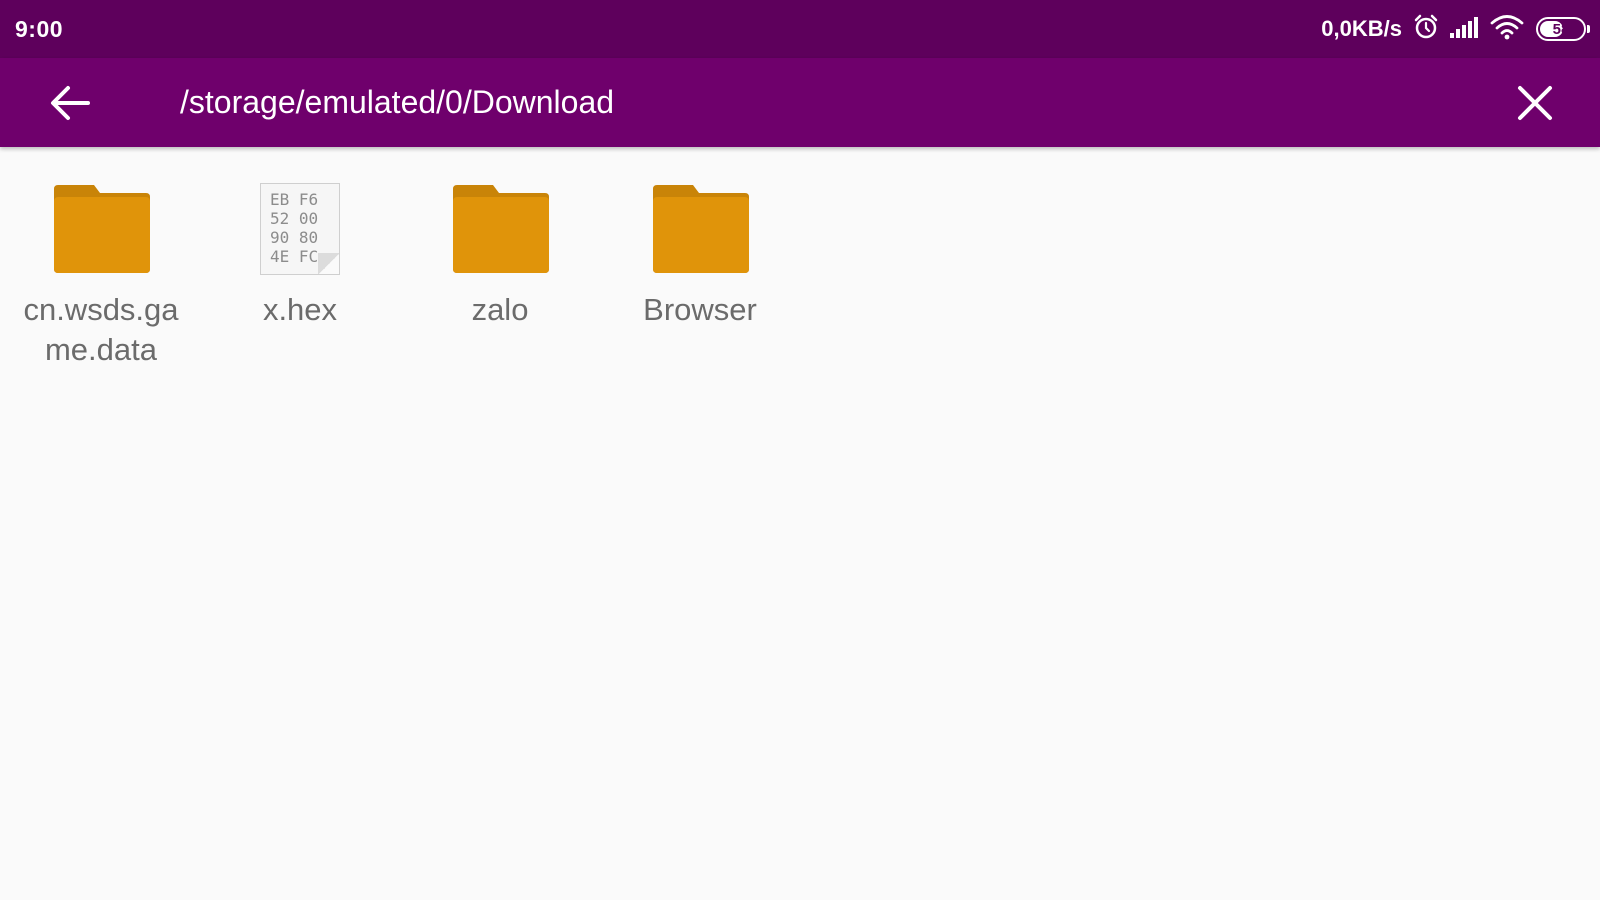 This screenshot has height=900, width=1600. Describe the element at coordinates (700, 309) in the screenshot. I see `file-name: Browser` at that location.